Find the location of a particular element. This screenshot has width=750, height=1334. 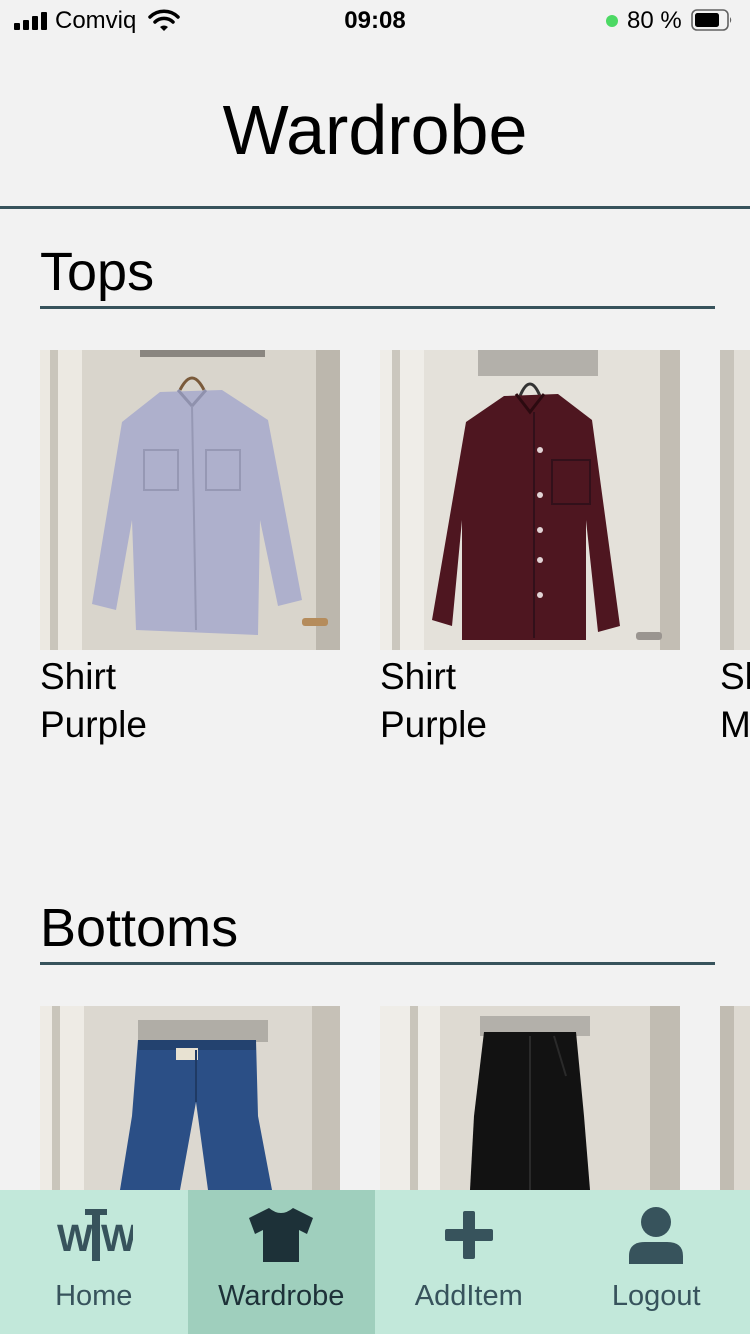

plus-icon is located at coordinates (469, 1235).